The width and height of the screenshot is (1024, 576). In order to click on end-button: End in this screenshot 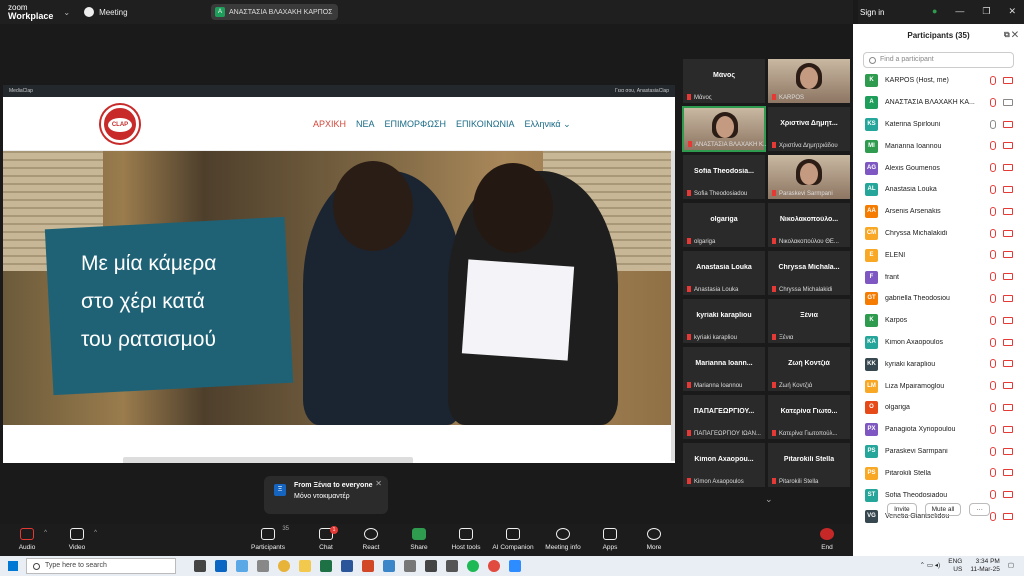, I will do `click(827, 538)`.